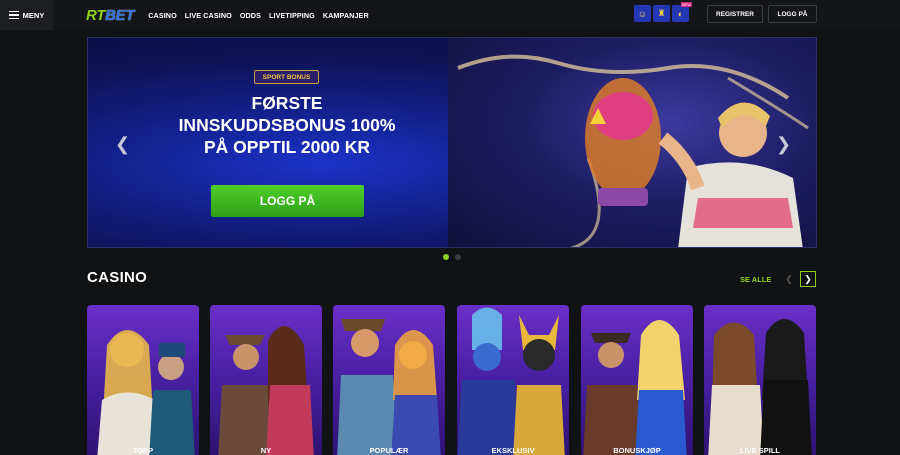 Image resolution: width=900 pixels, height=455 pixels. I want to click on nav-casino: CASINO, so click(162, 15).